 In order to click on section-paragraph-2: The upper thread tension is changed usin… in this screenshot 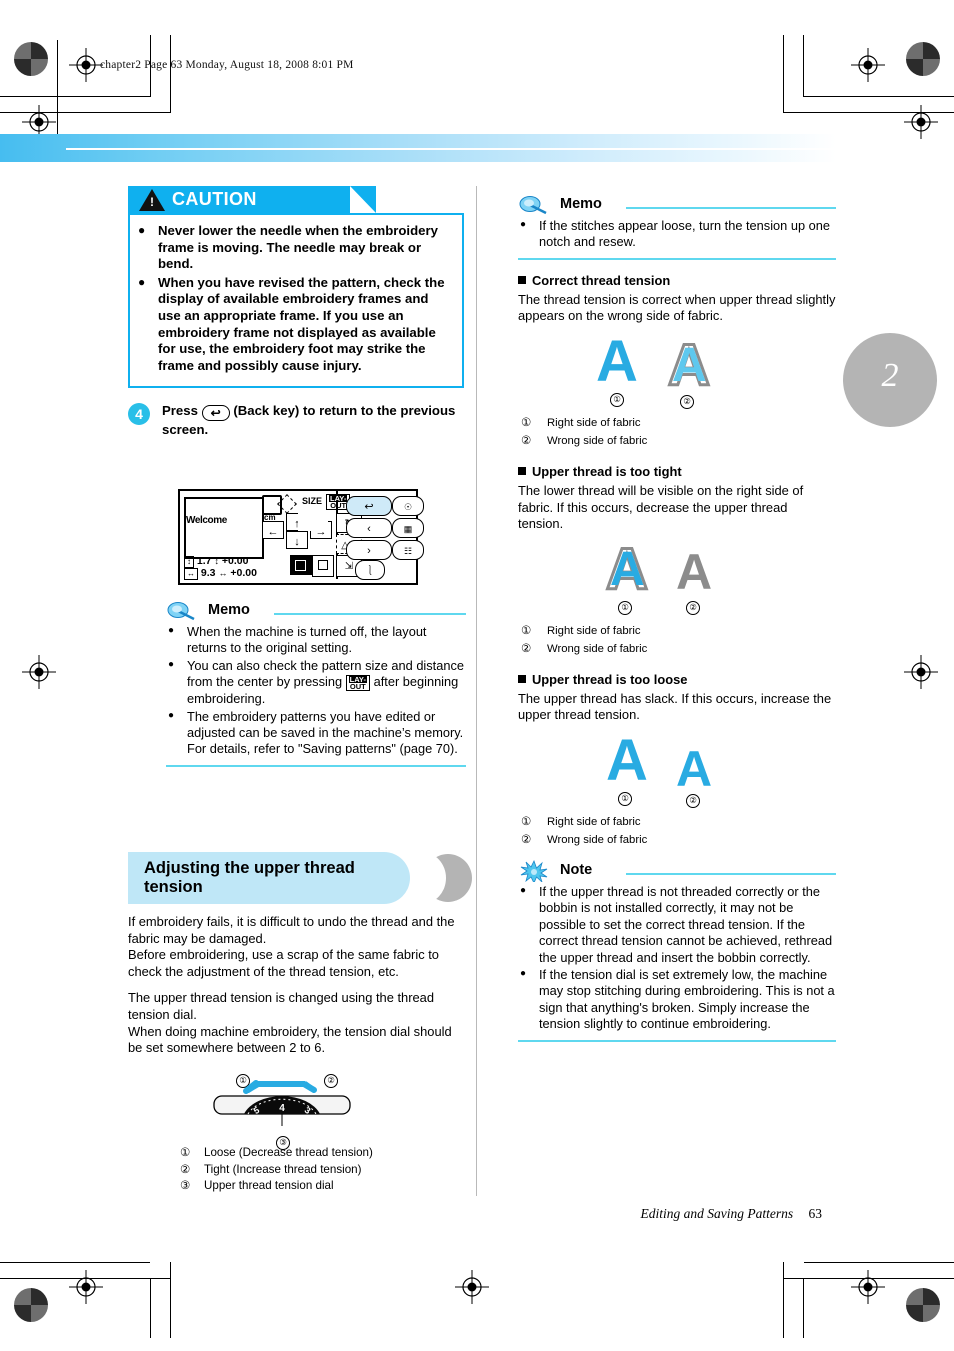, I will do `click(290, 1023)`.